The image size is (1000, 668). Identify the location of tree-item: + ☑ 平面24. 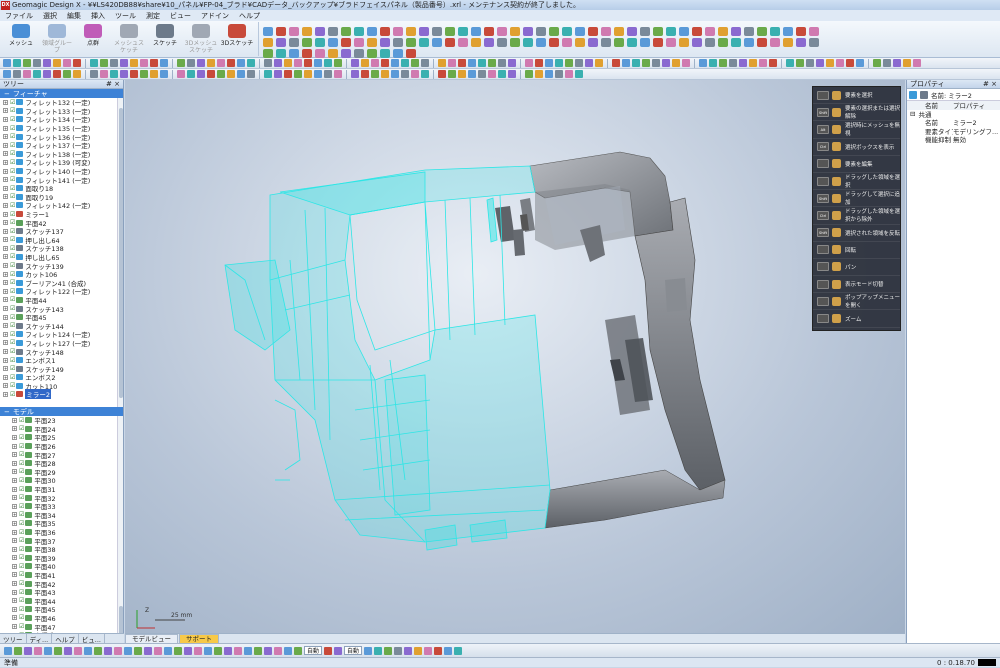
(61, 429).